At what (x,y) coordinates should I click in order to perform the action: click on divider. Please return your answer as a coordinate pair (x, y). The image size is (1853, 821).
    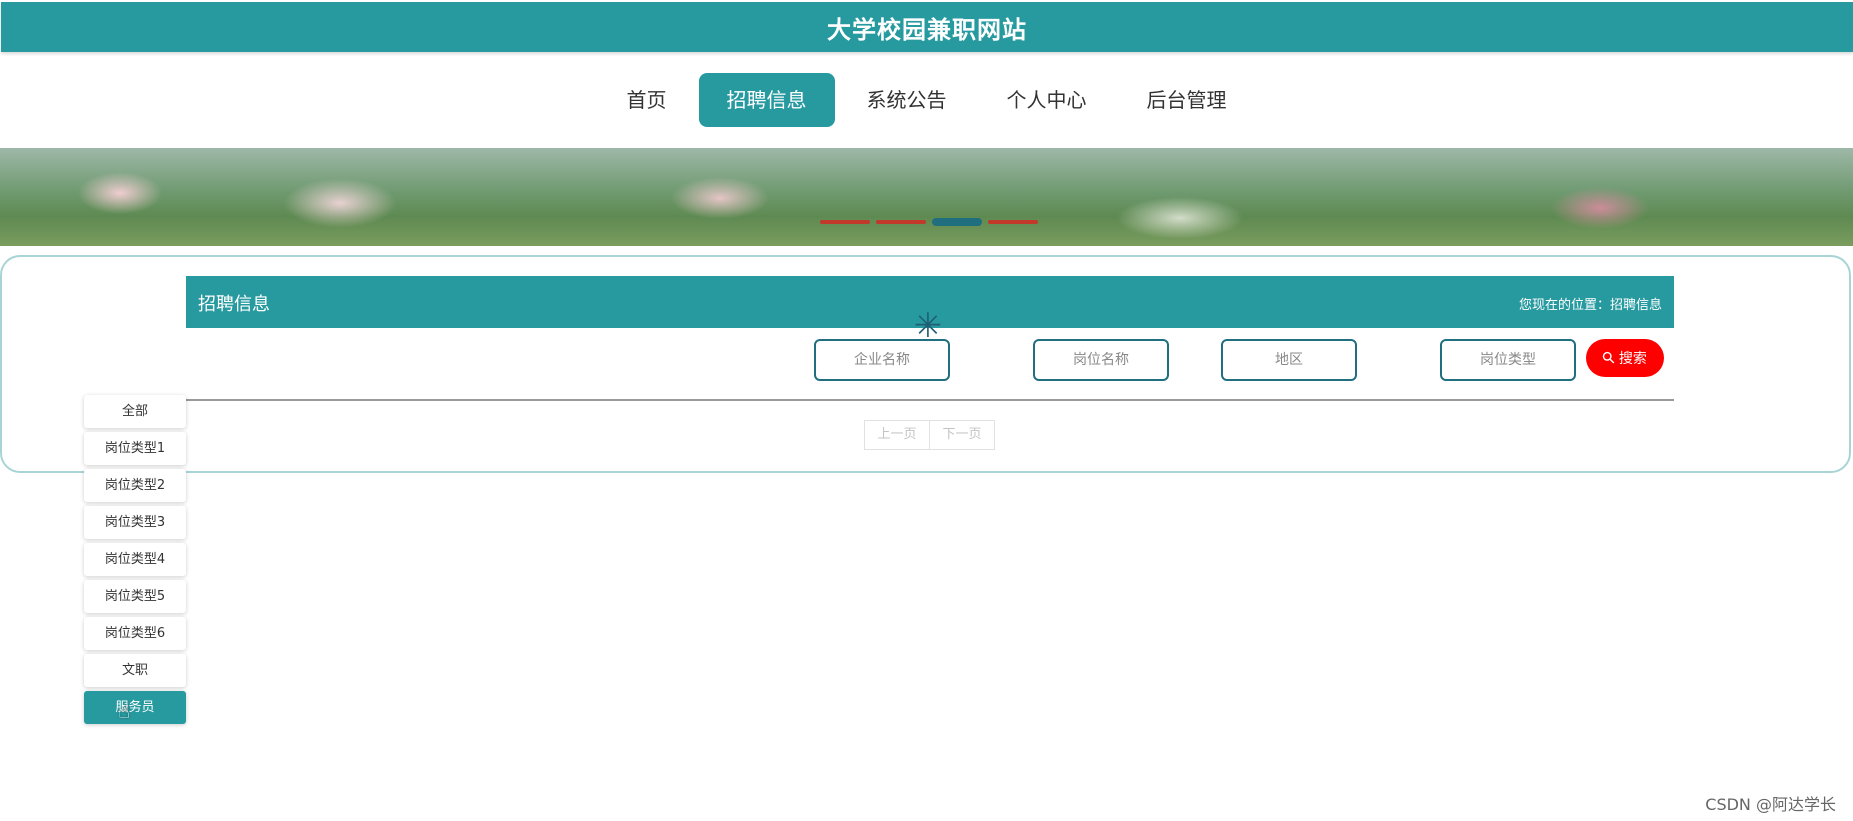
    Looking at the image, I should click on (930, 400).